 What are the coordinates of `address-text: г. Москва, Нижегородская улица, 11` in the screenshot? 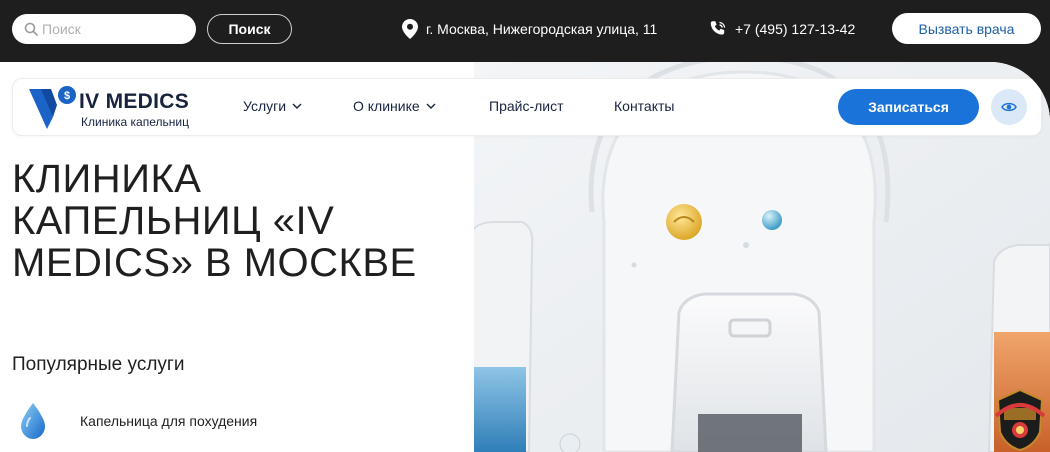 It's located at (542, 29).